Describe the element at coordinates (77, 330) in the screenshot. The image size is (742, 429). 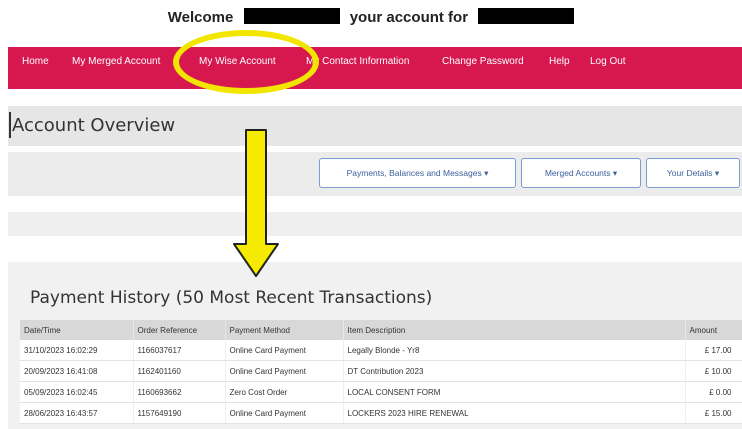
I see `column-header: Date/Time` at that location.